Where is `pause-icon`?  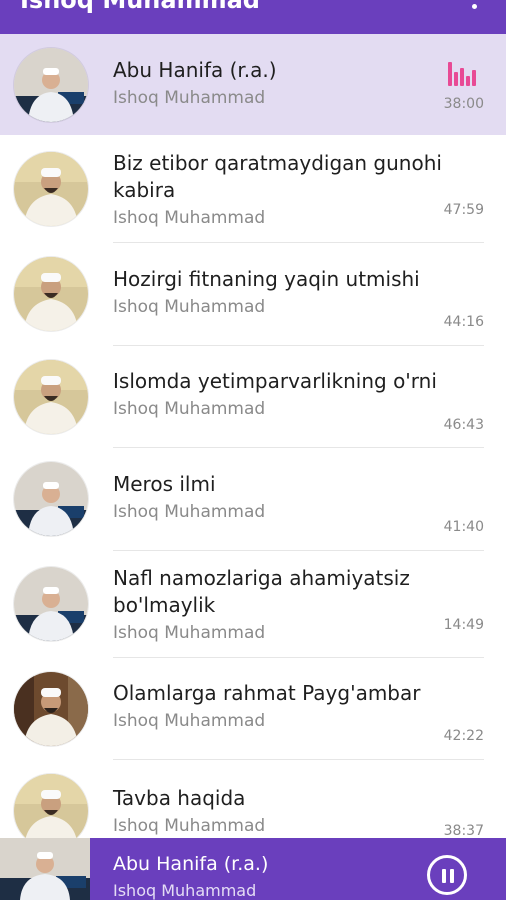
pause-icon is located at coordinates (447, 875).